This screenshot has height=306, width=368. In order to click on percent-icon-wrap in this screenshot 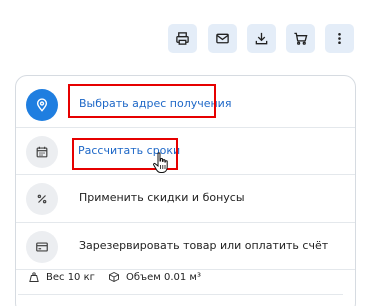, I will do `click(42, 199)`.